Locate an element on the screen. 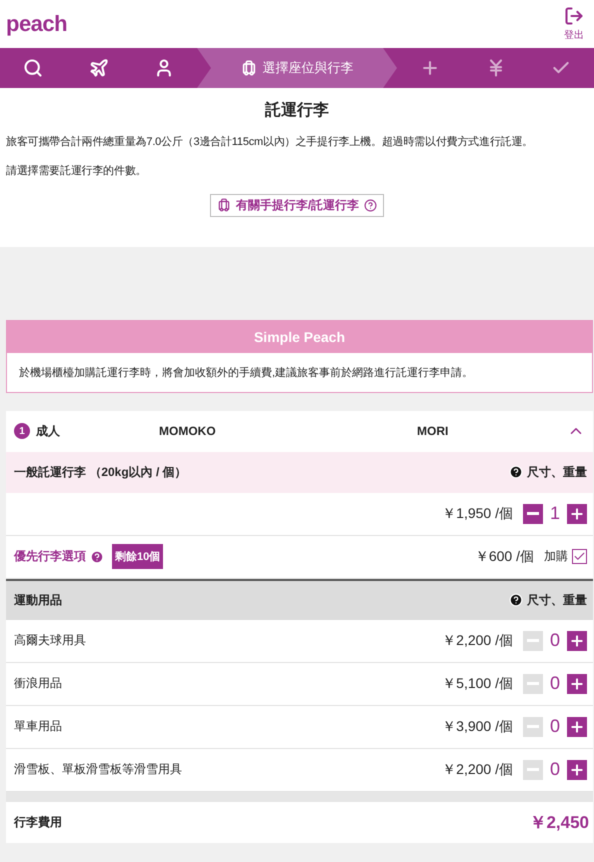 This screenshot has width=594, height=862. last-name: MORI is located at coordinates (433, 431).